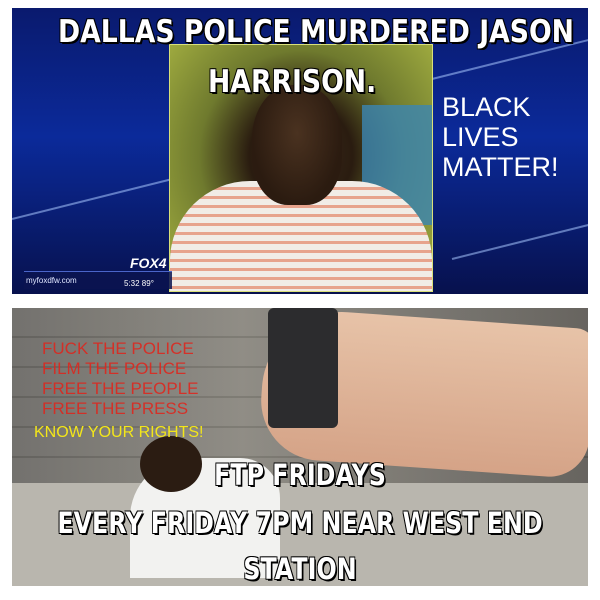  I want to click on time-temperature: 5:32 89°, so click(139, 283).